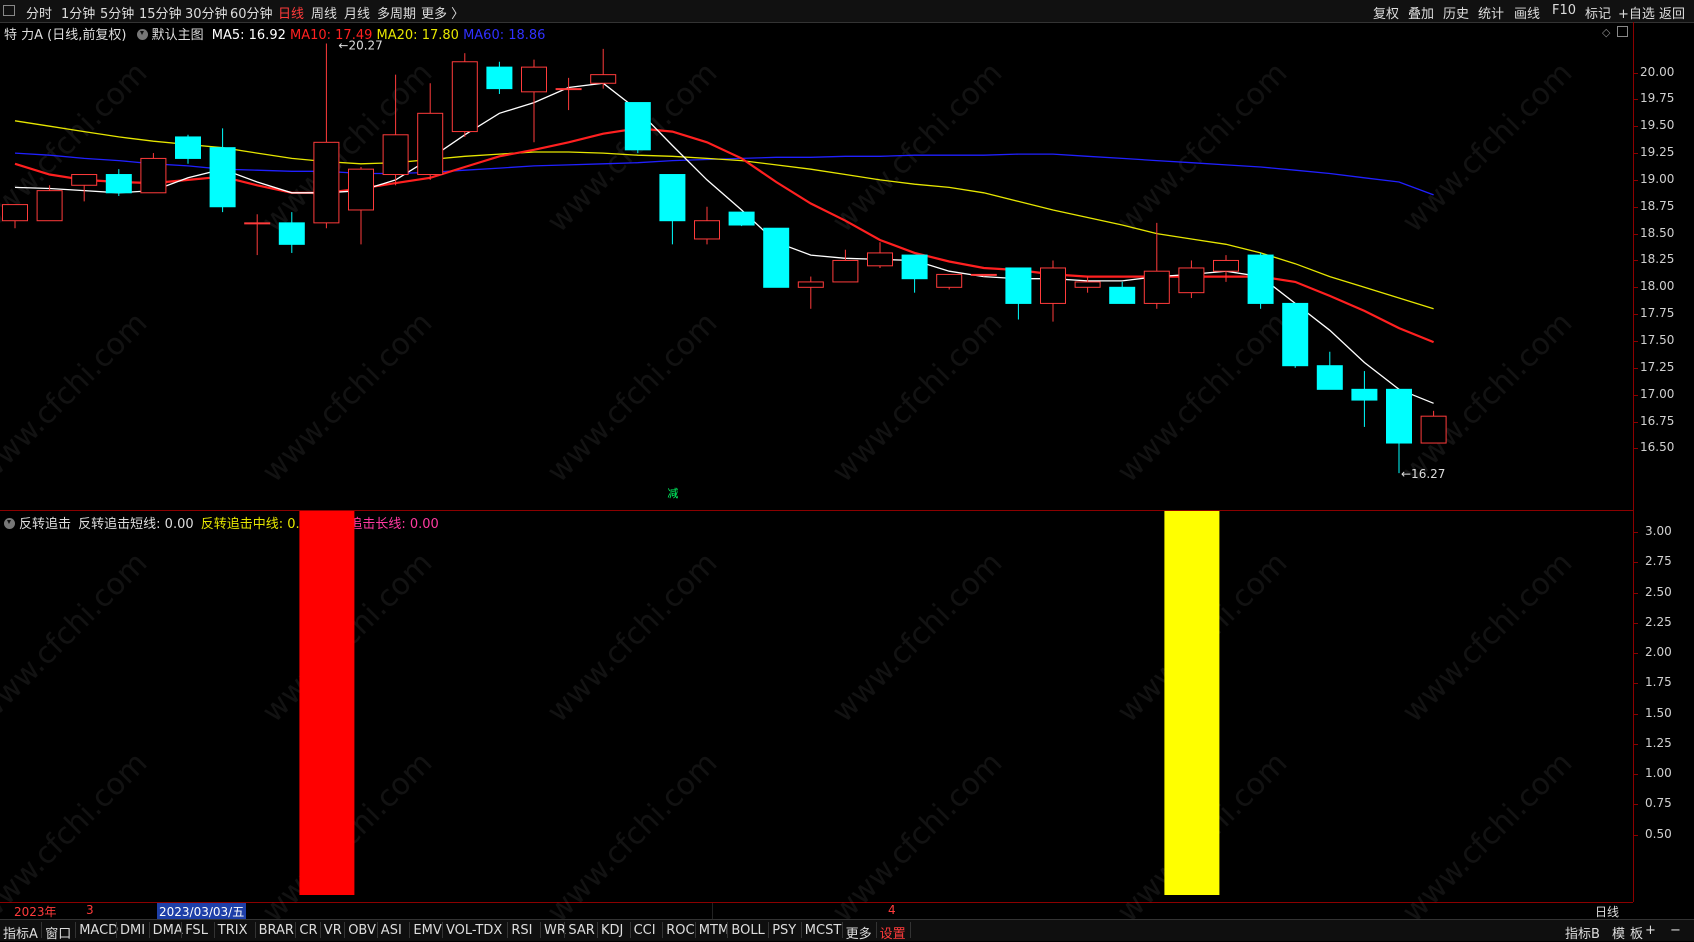  I want to click on tab-more: 更多 〉, so click(442, 12).